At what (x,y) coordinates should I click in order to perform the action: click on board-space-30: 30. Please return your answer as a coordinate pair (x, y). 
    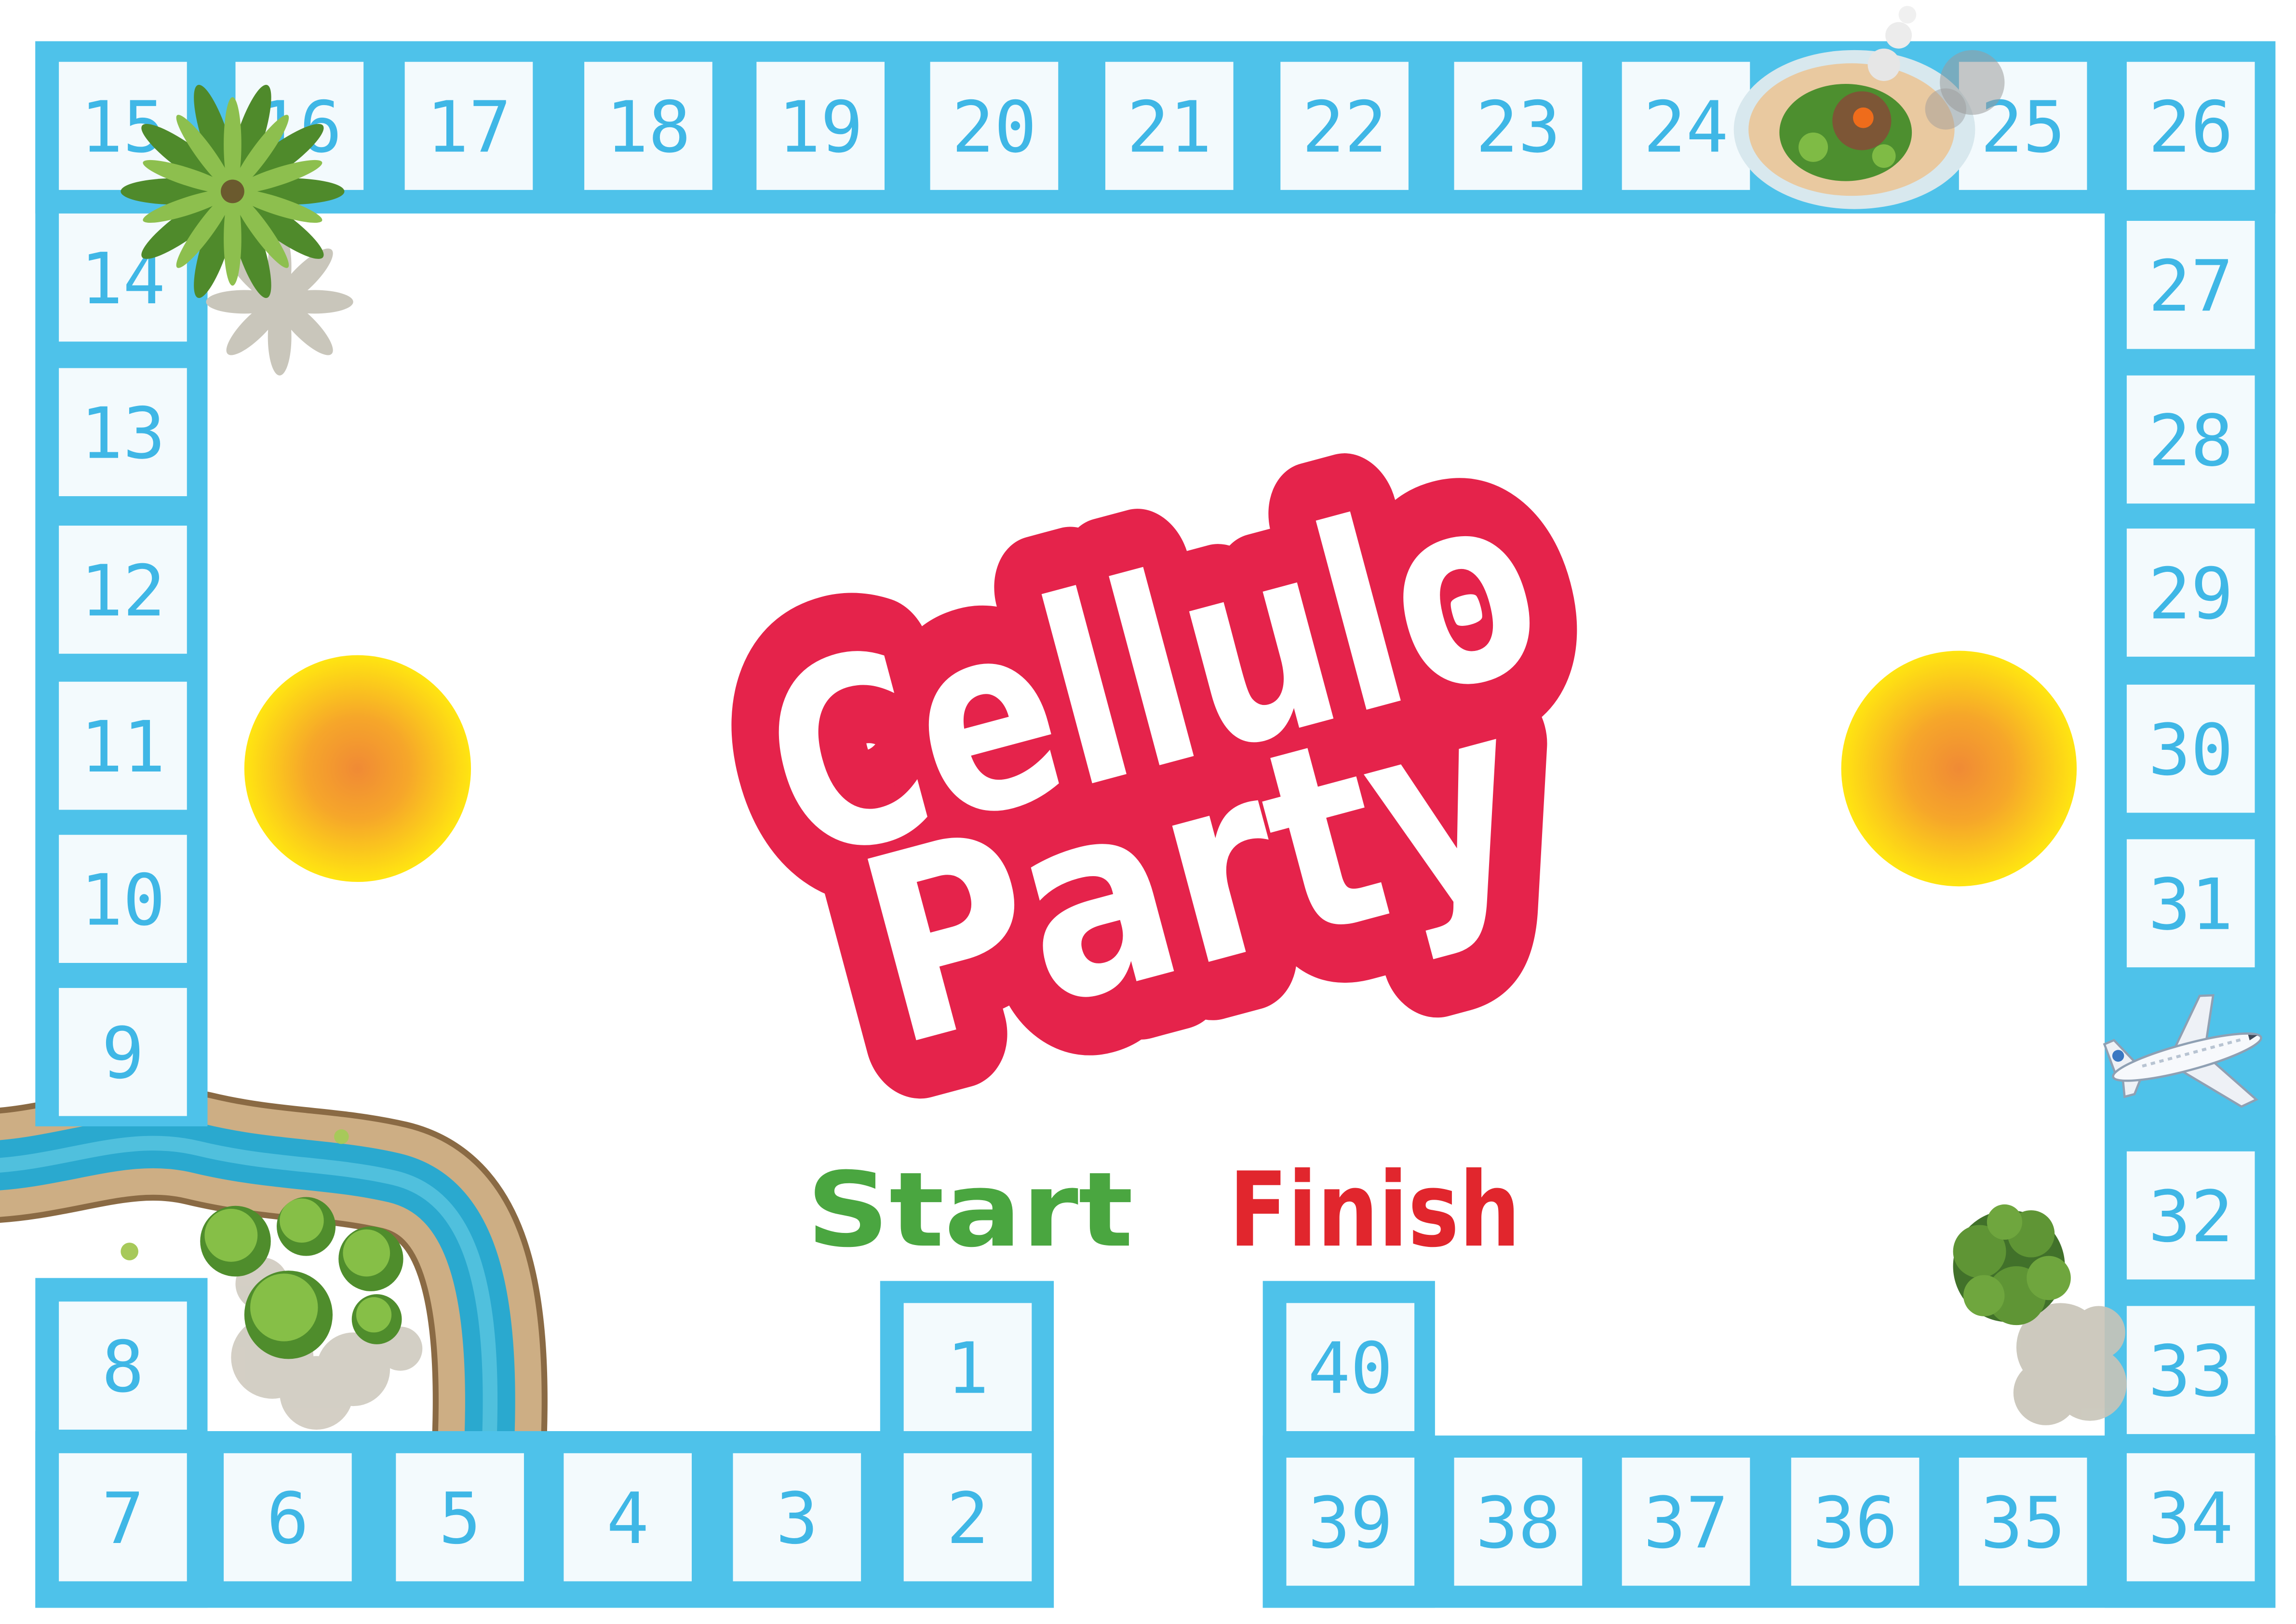
    Looking at the image, I should click on (2190, 748).